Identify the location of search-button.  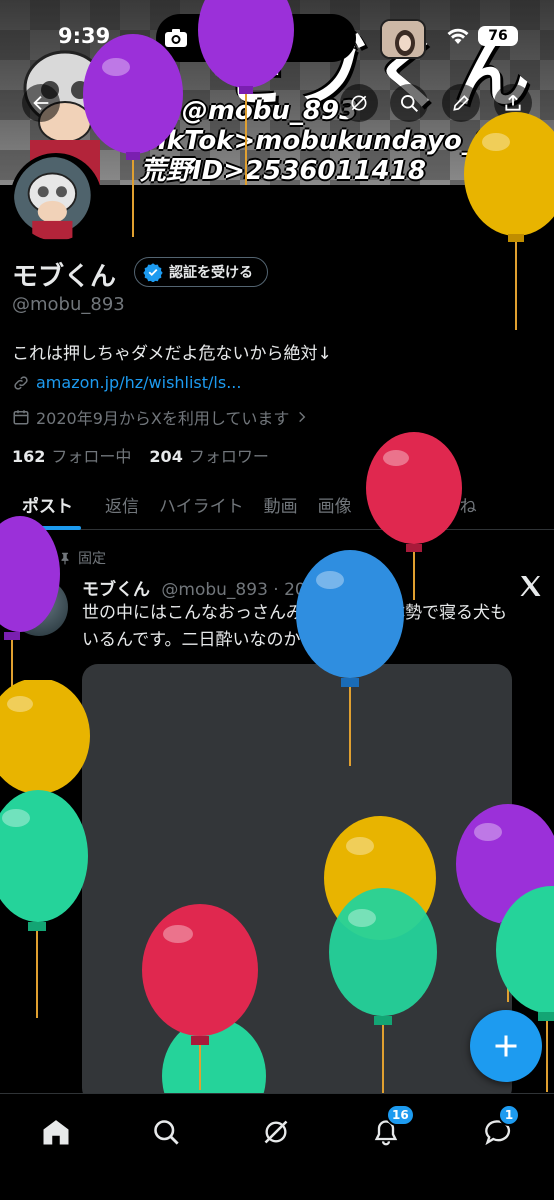
(409, 103).